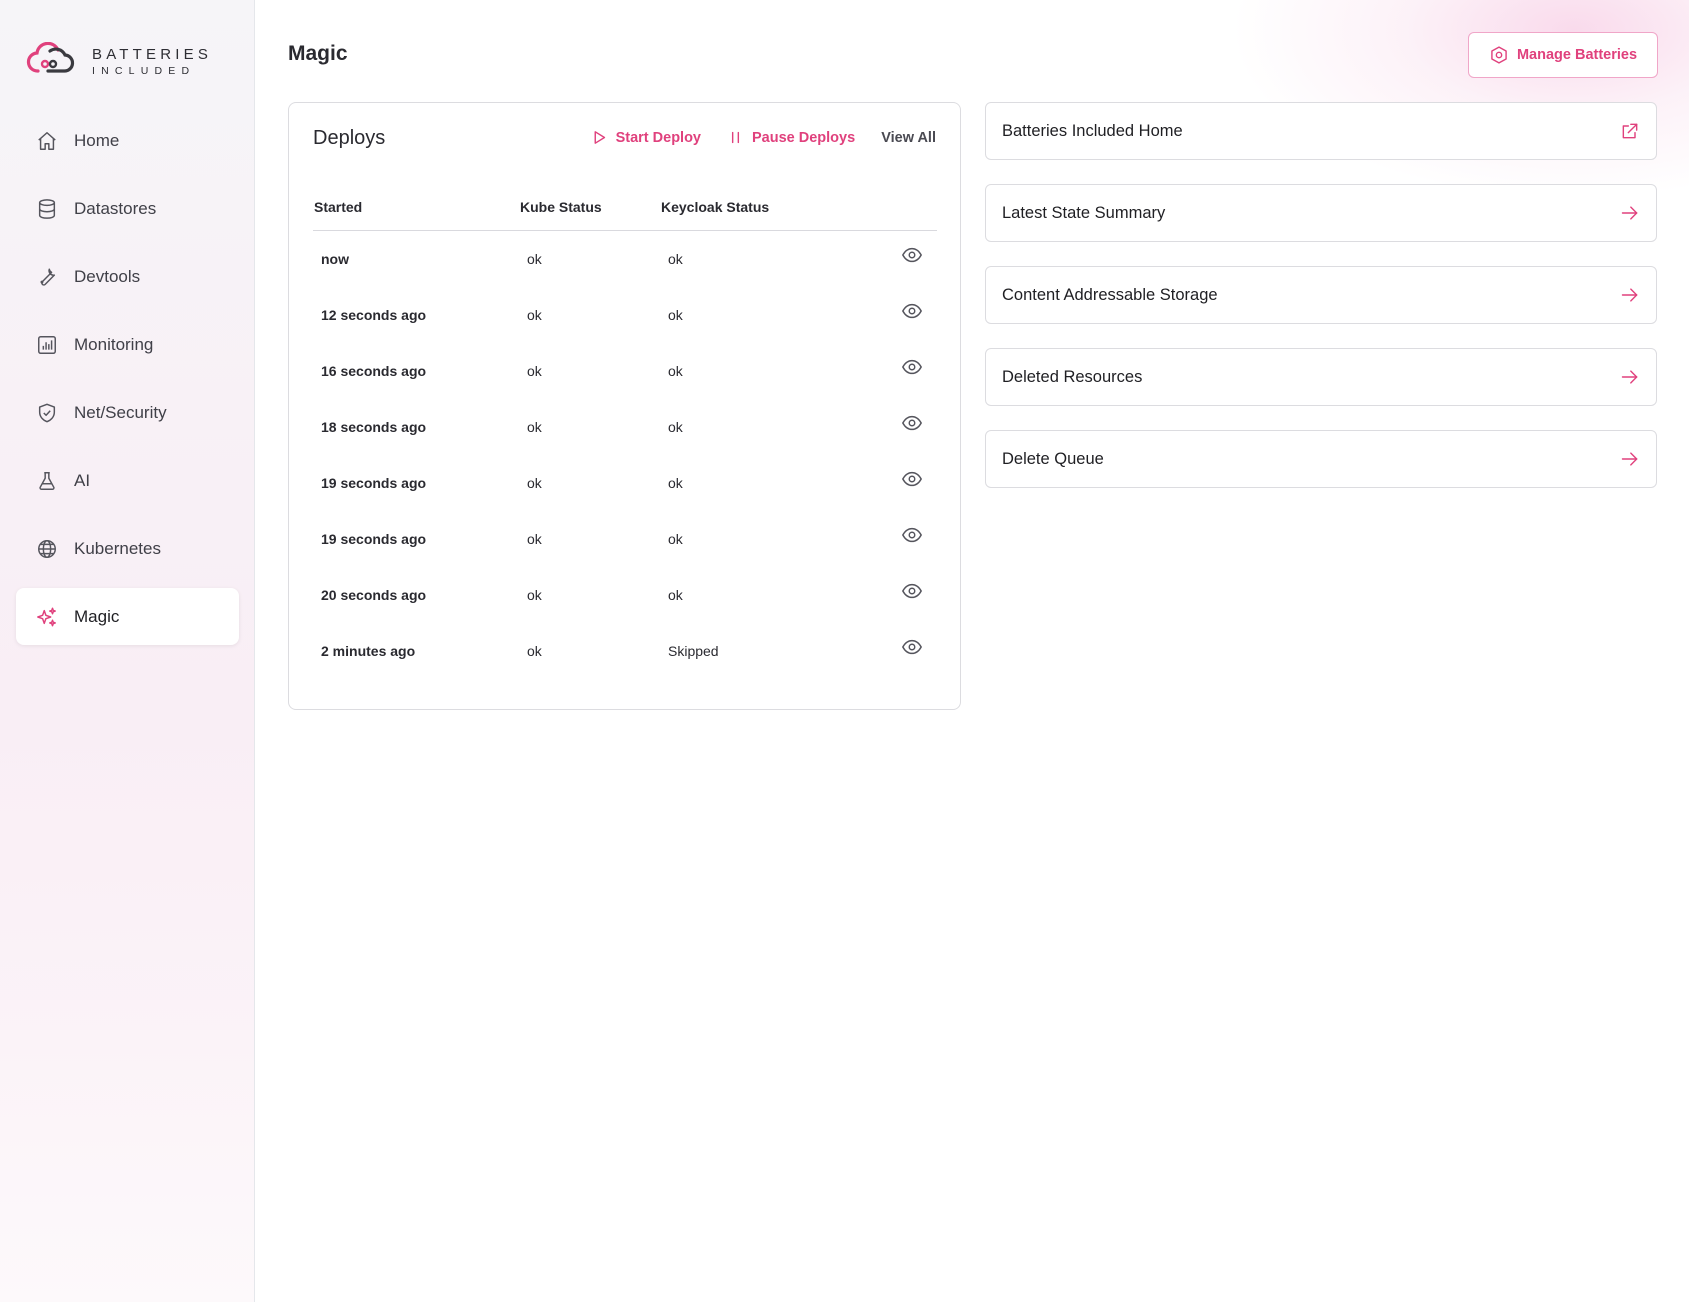  I want to click on started-cell: 20 seconds ago, so click(374, 595).